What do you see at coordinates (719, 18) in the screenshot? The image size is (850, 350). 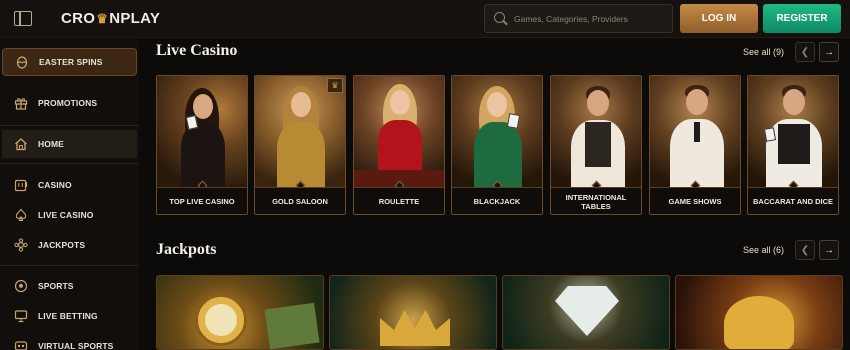 I see `login-button: LOG IN` at bounding box center [719, 18].